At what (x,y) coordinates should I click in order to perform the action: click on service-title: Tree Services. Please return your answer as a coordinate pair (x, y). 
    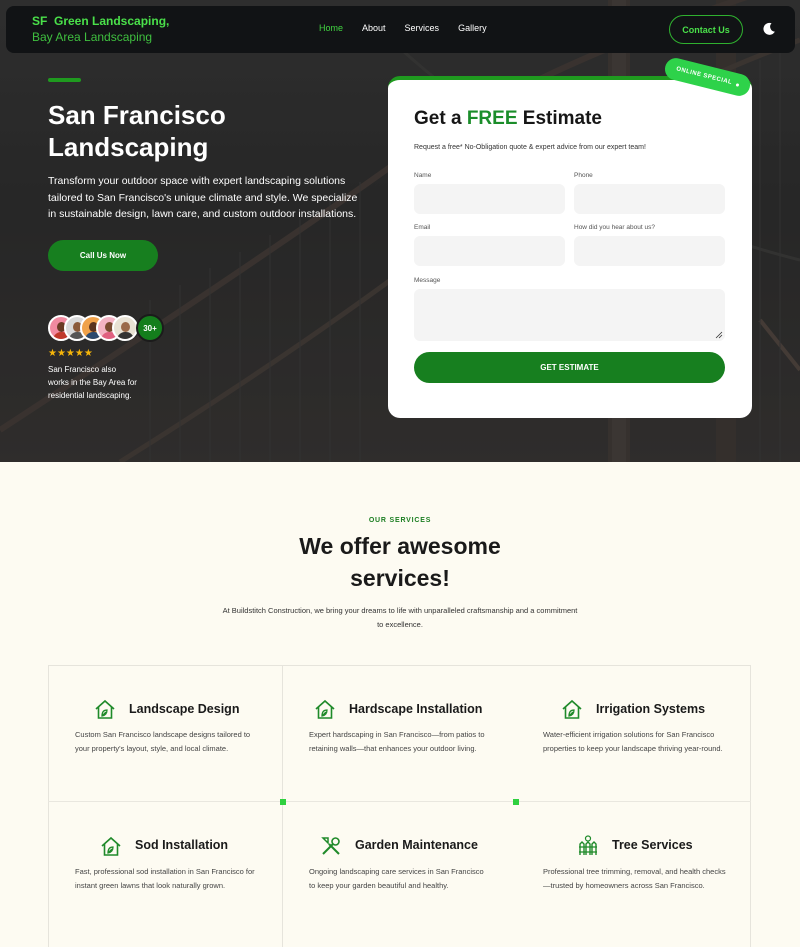
    Looking at the image, I should click on (652, 845).